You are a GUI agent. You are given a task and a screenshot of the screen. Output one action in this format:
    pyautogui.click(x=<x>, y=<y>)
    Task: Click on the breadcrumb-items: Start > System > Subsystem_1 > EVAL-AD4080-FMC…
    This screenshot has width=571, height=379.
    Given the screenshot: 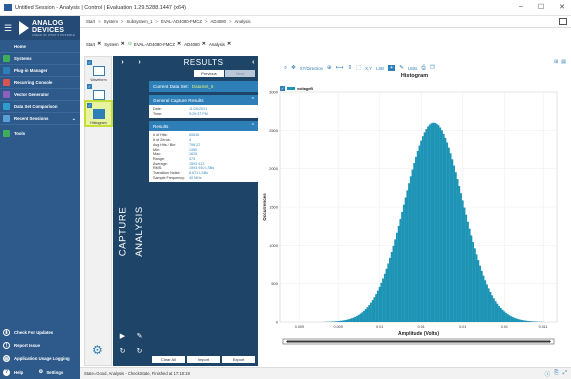 What is the action you would take?
    pyautogui.click(x=168, y=21)
    